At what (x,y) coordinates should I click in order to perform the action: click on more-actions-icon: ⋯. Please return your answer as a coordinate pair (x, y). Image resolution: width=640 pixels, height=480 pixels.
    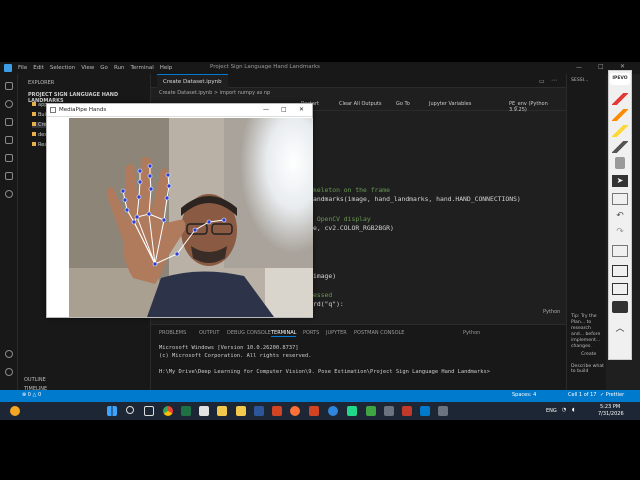
    Looking at the image, I should click on (554, 80).